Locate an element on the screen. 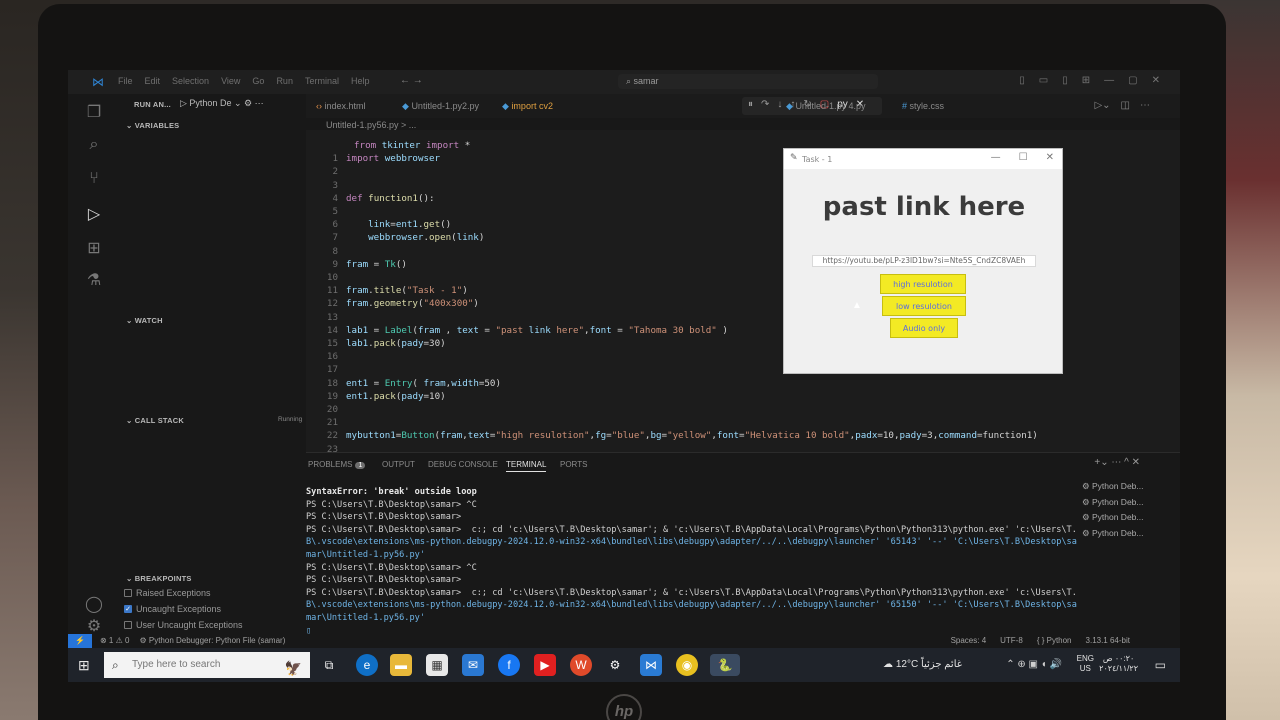 This screenshot has width=1280, height=720. notification-icon: ▭ is located at coordinates (1160, 665).